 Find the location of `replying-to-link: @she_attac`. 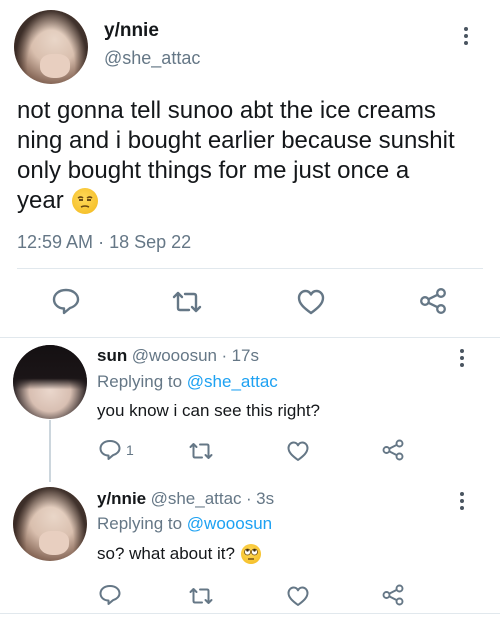

replying-to-link: @she_attac is located at coordinates (232, 381).